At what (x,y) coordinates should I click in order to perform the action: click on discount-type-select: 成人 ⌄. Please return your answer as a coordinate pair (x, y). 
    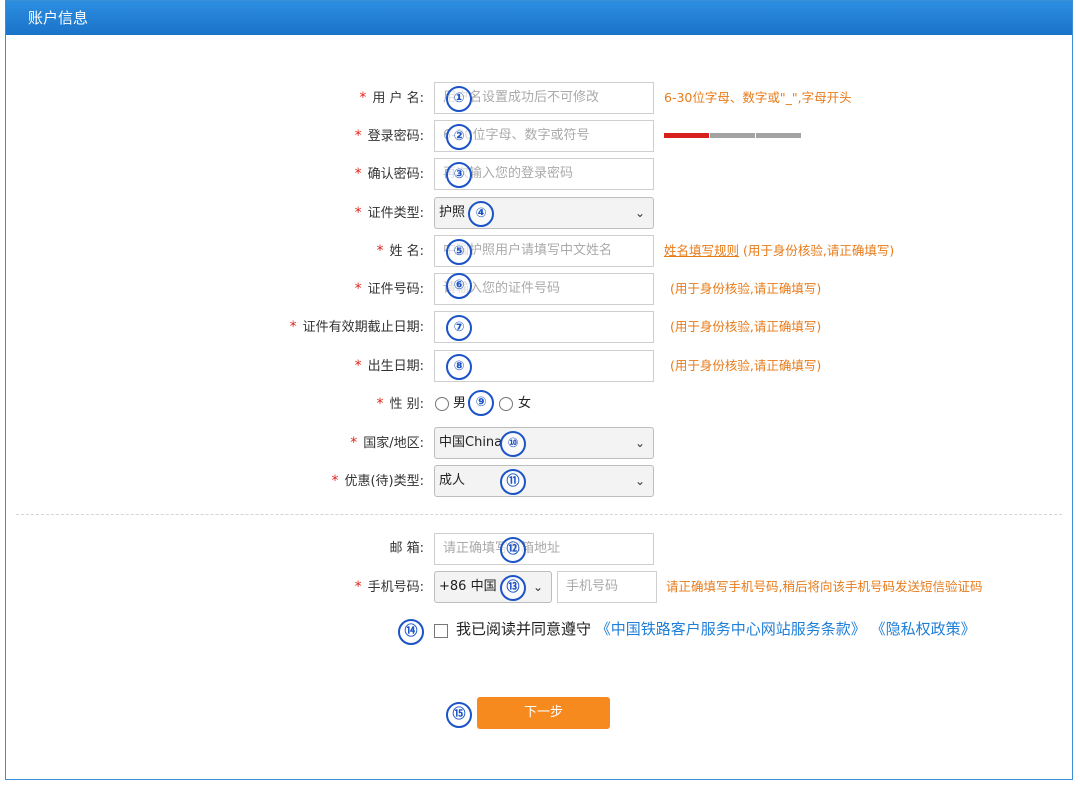
    Looking at the image, I should click on (544, 481).